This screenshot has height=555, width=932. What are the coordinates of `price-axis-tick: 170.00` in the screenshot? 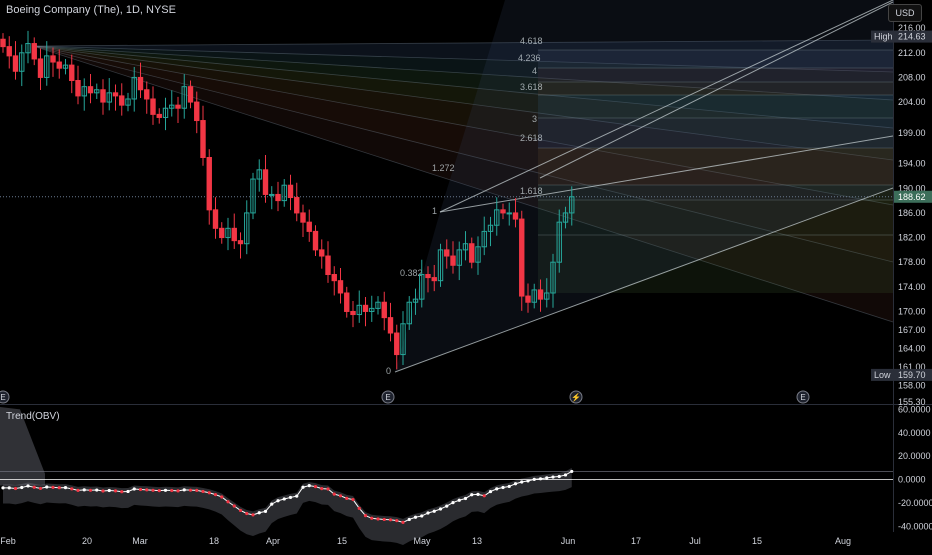 It's located at (912, 311).